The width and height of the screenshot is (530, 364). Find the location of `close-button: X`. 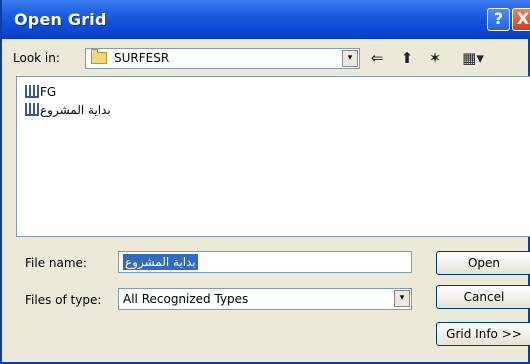

close-button: X is located at coordinates (521, 19).